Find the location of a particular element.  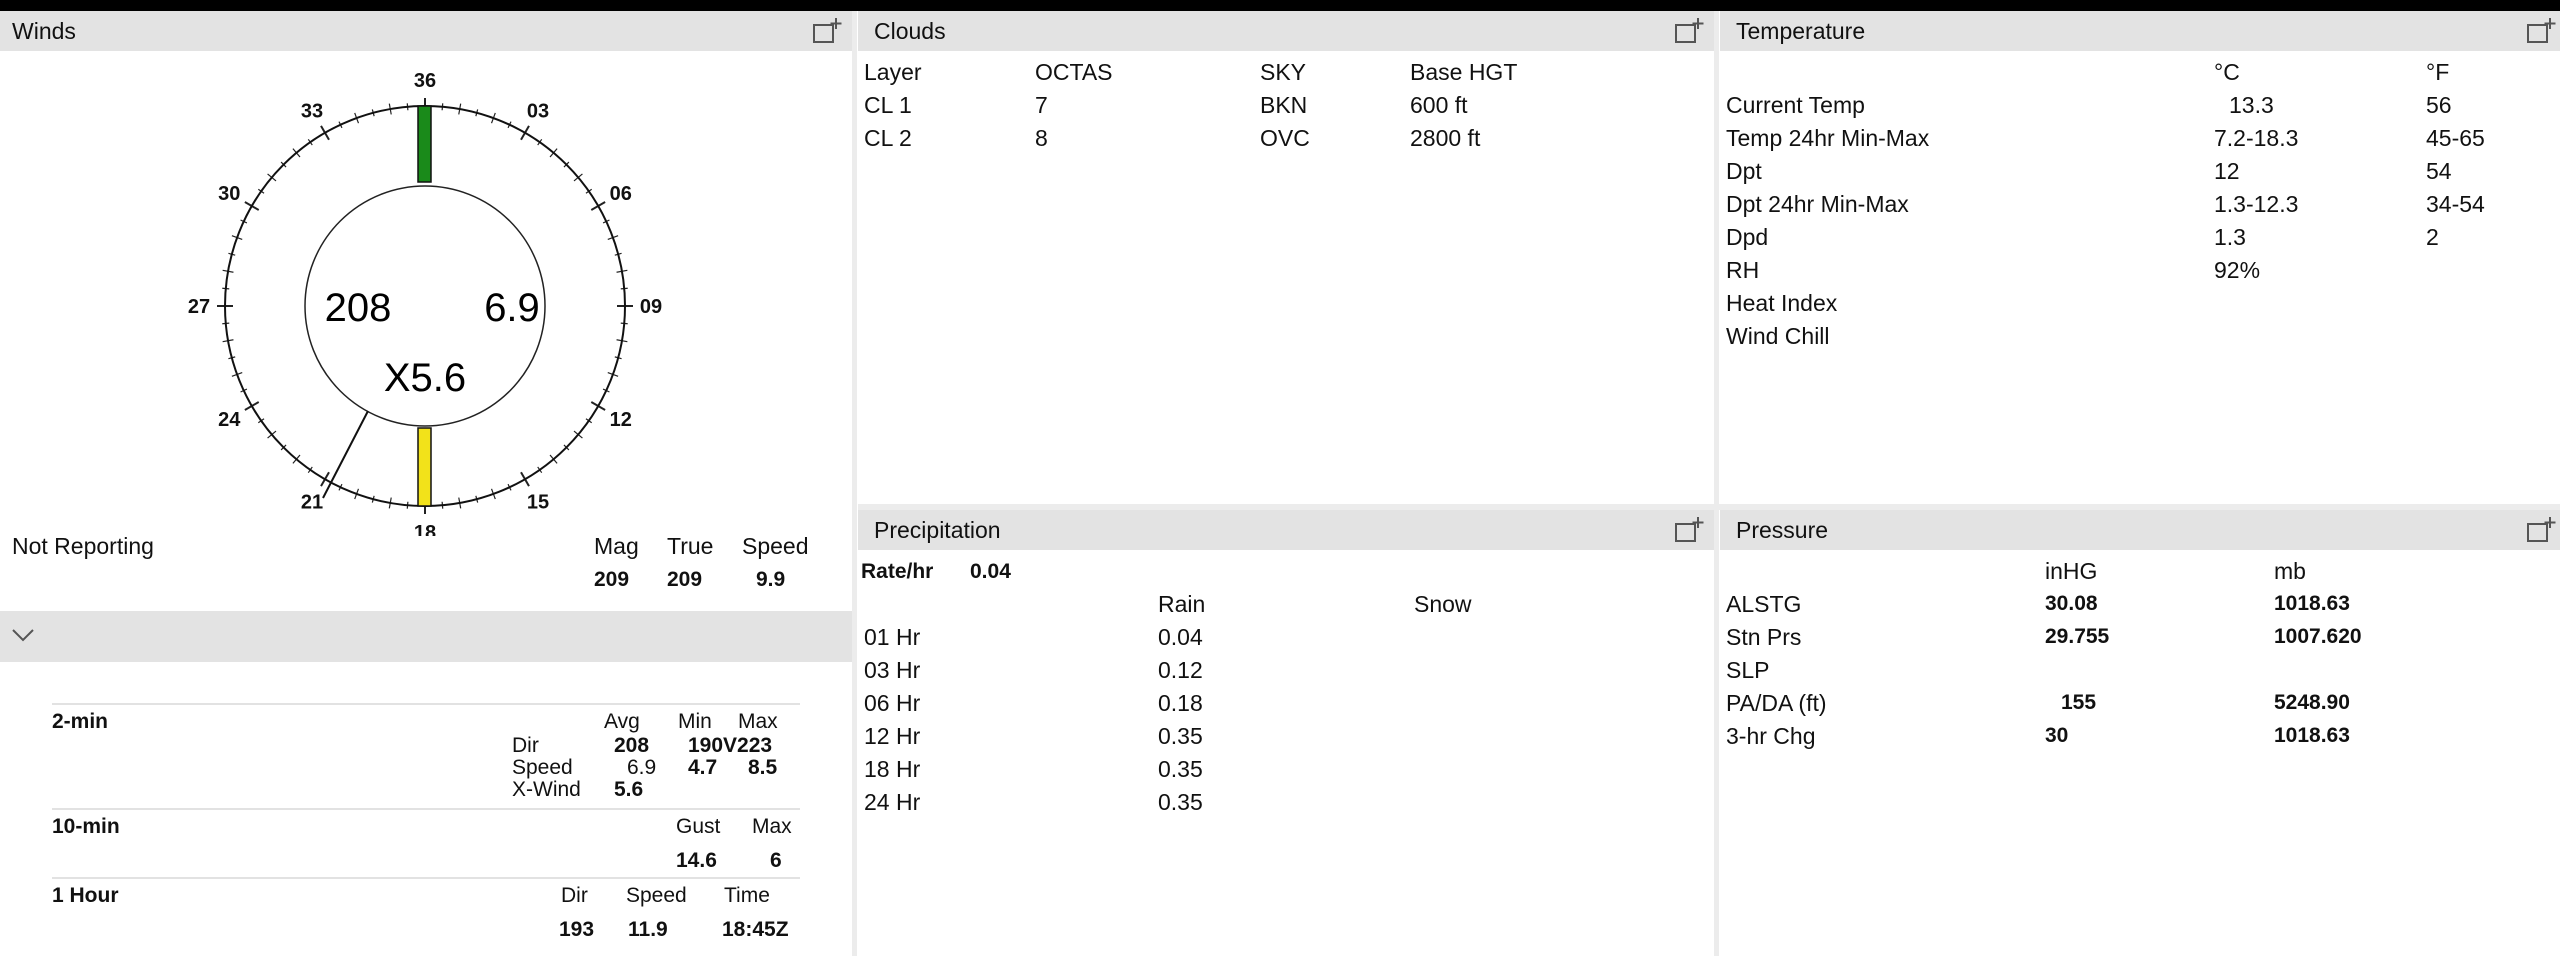

precip-row-label: 12 Hr is located at coordinates (892, 736).